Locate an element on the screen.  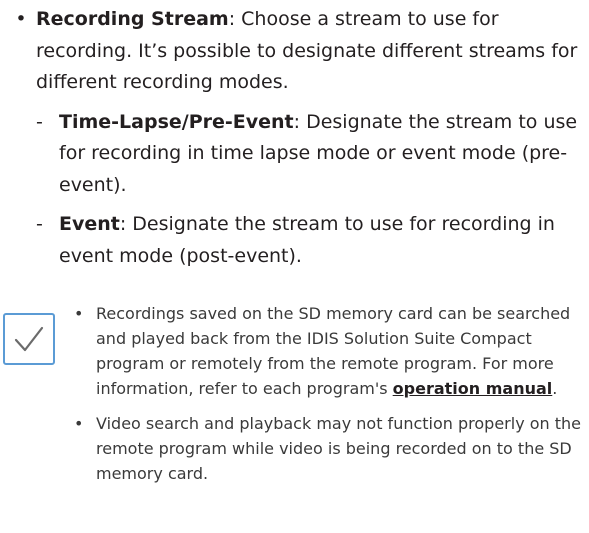
note-text-end: . is located at coordinates (555, 388).